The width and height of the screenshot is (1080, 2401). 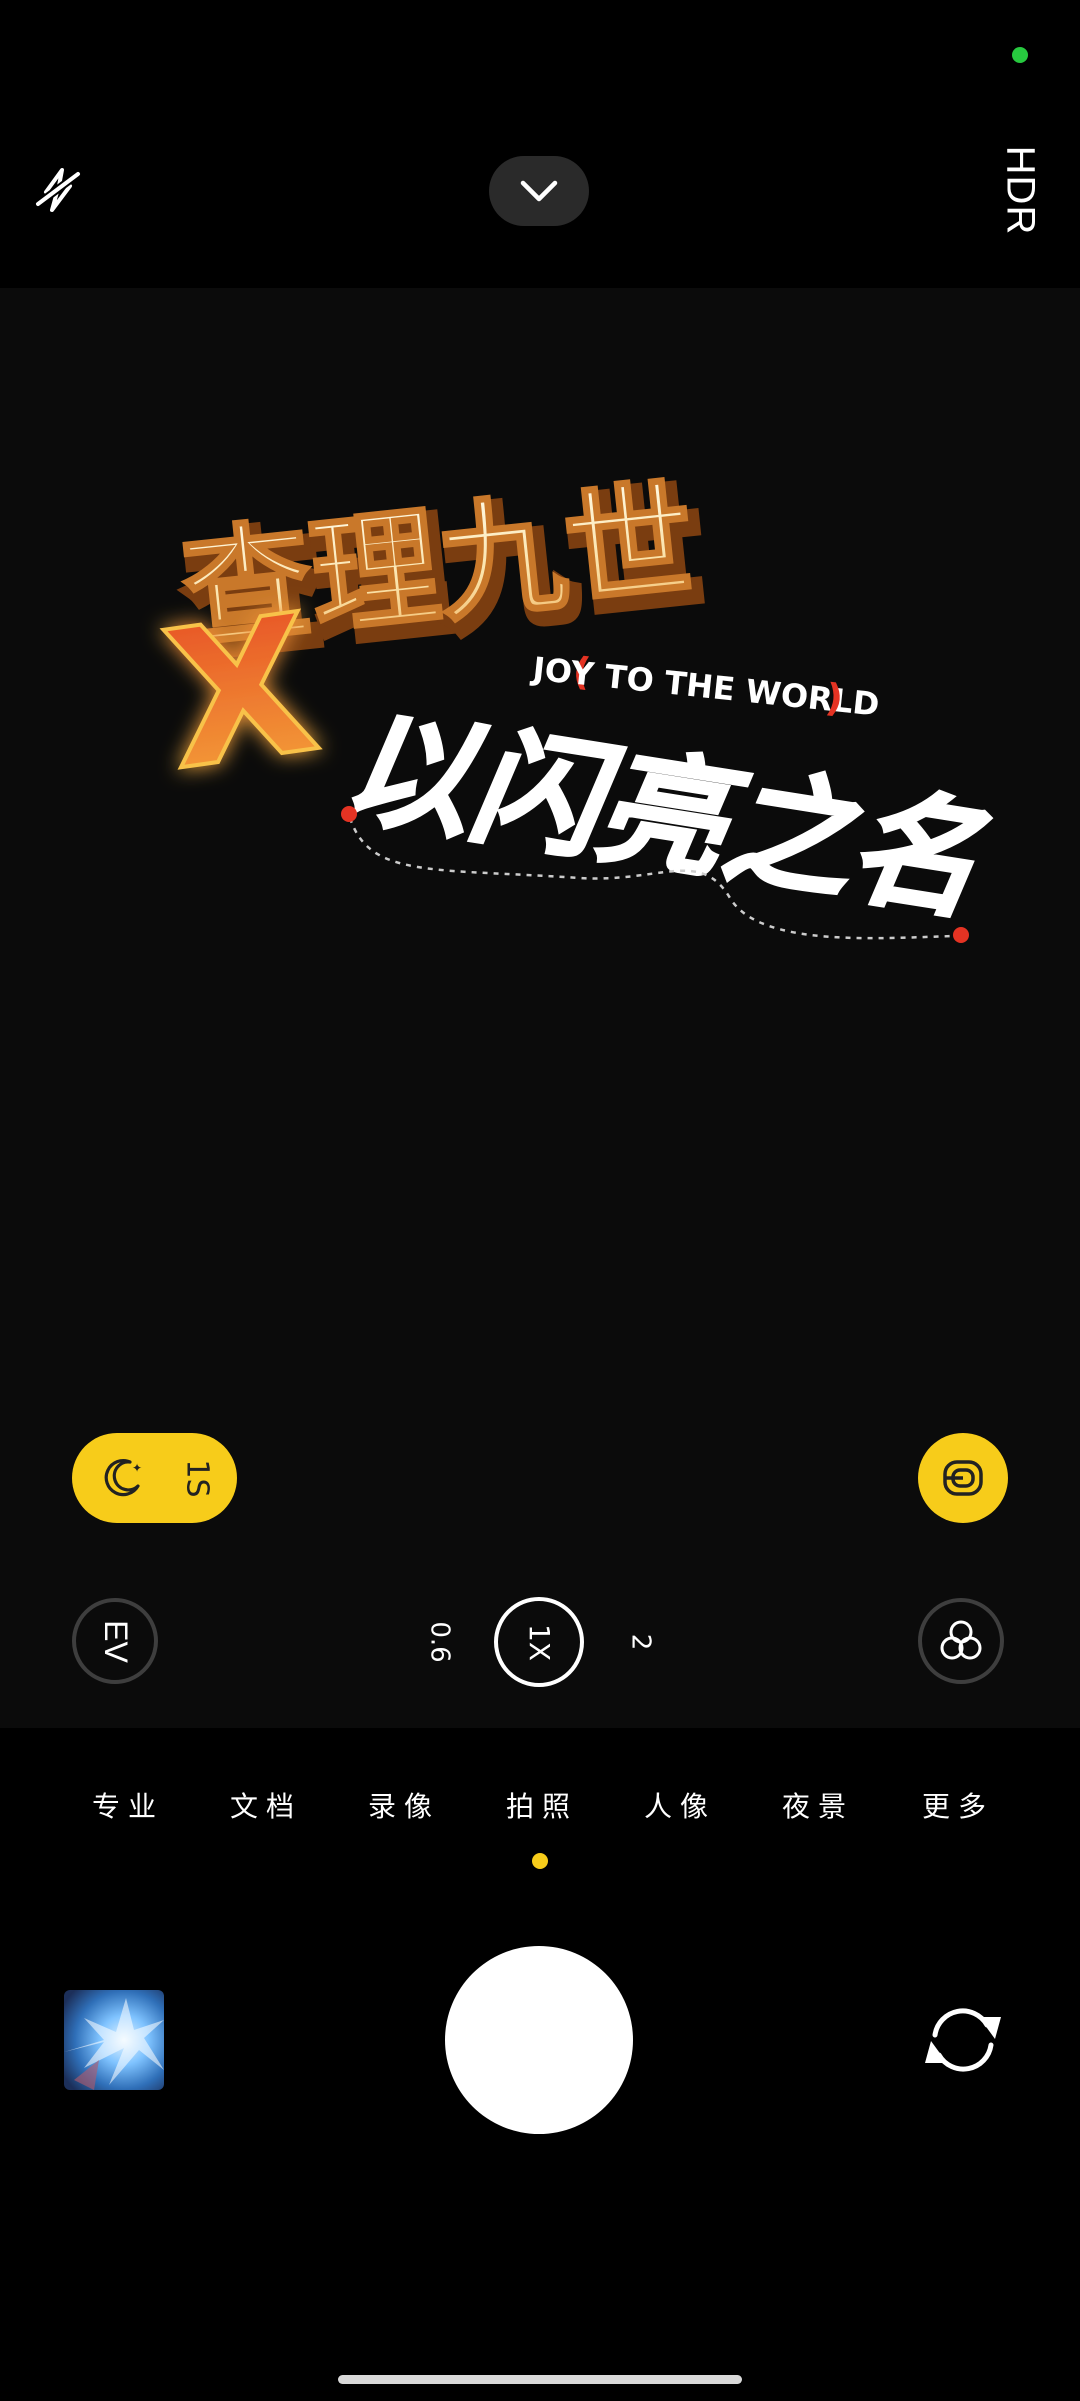 I want to click on zoom-option-2: 2, so click(x=640, y=1642).